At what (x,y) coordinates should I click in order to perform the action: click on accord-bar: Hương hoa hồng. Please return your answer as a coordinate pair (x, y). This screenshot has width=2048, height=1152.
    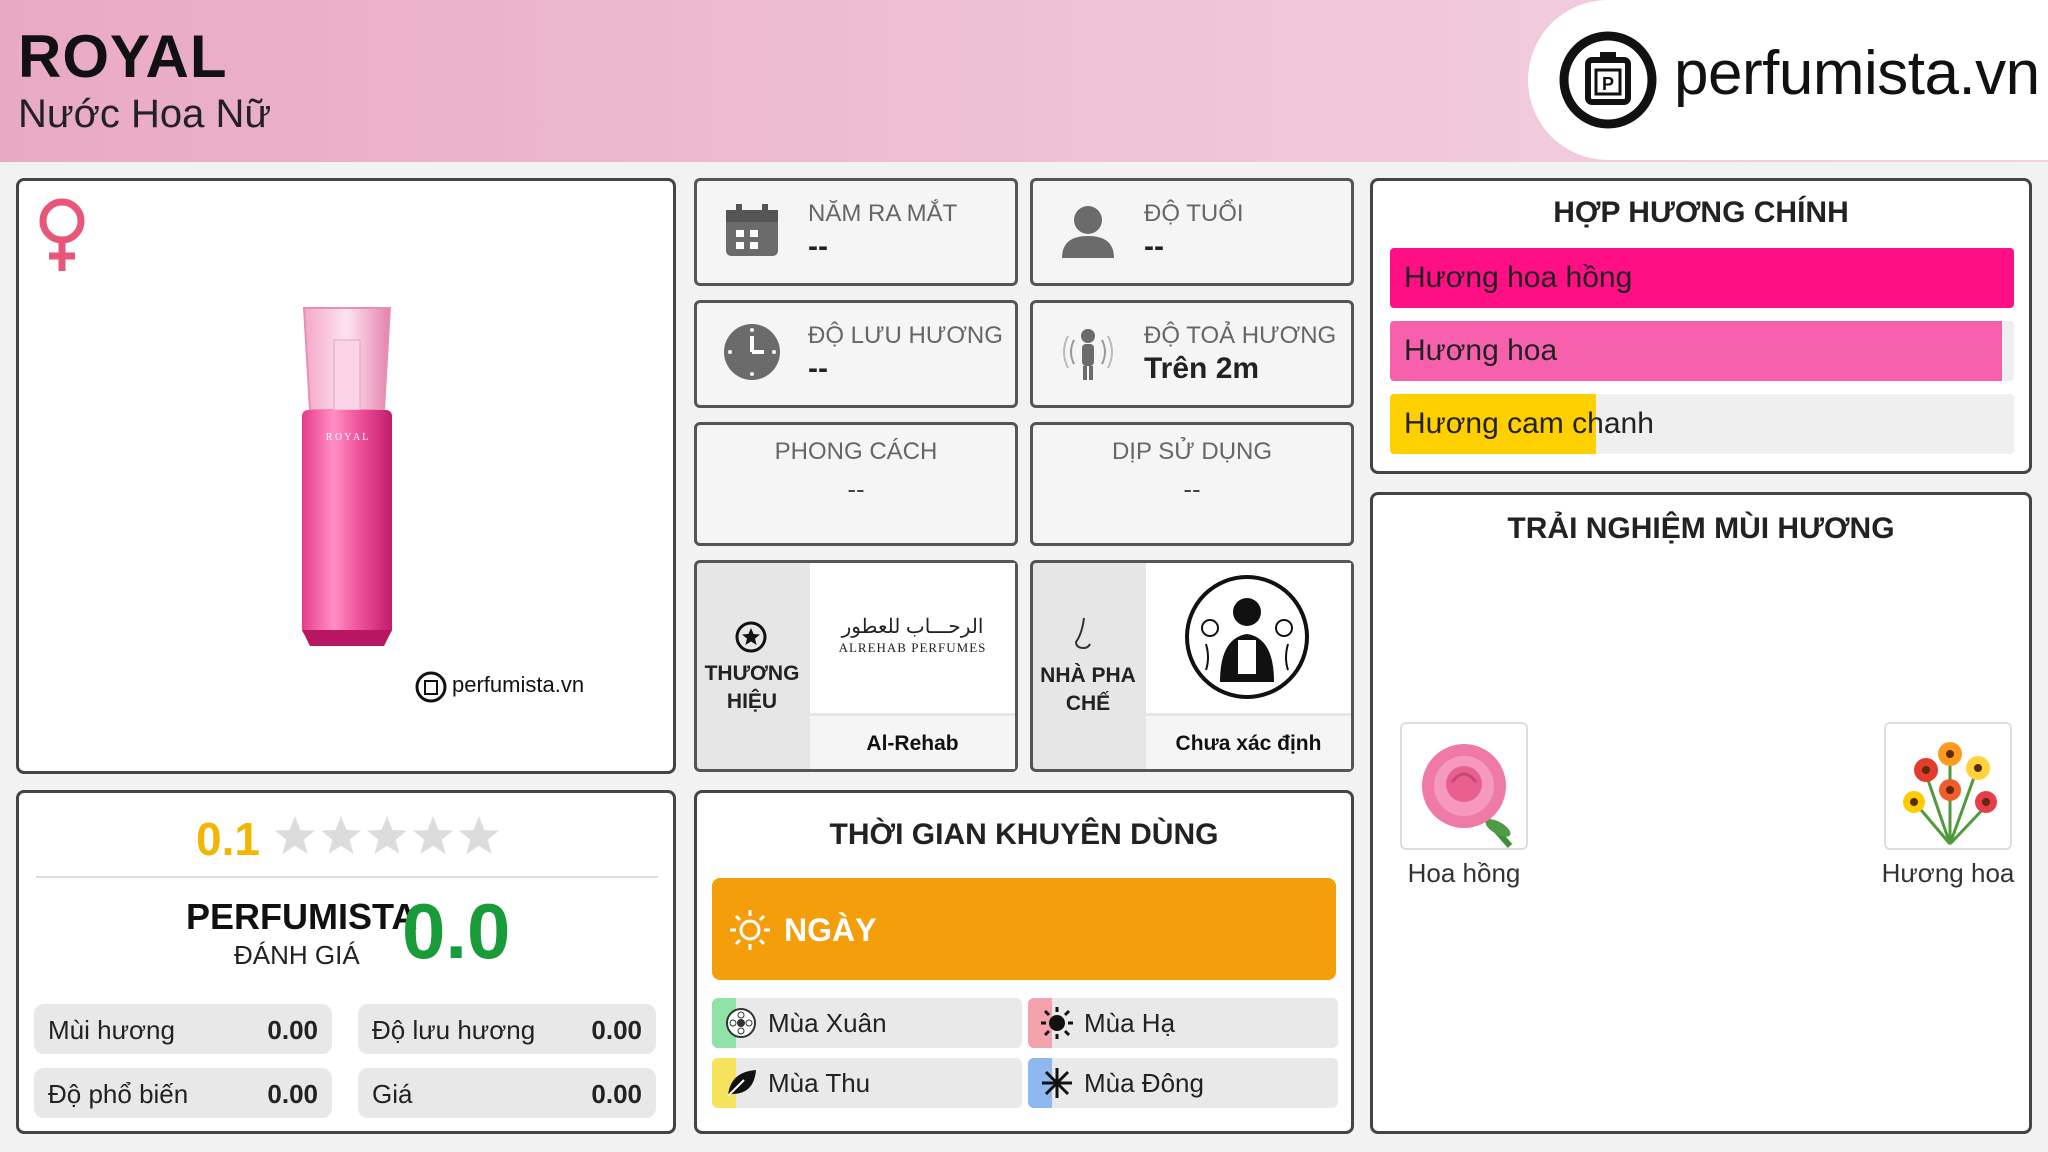
    Looking at the image, I should click on (1702, 278).